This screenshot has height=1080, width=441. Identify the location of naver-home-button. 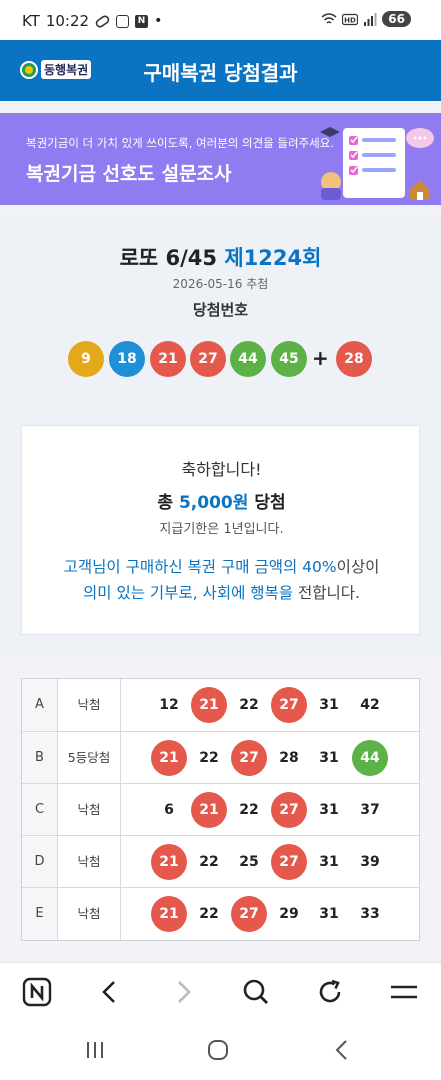
(37, 992).